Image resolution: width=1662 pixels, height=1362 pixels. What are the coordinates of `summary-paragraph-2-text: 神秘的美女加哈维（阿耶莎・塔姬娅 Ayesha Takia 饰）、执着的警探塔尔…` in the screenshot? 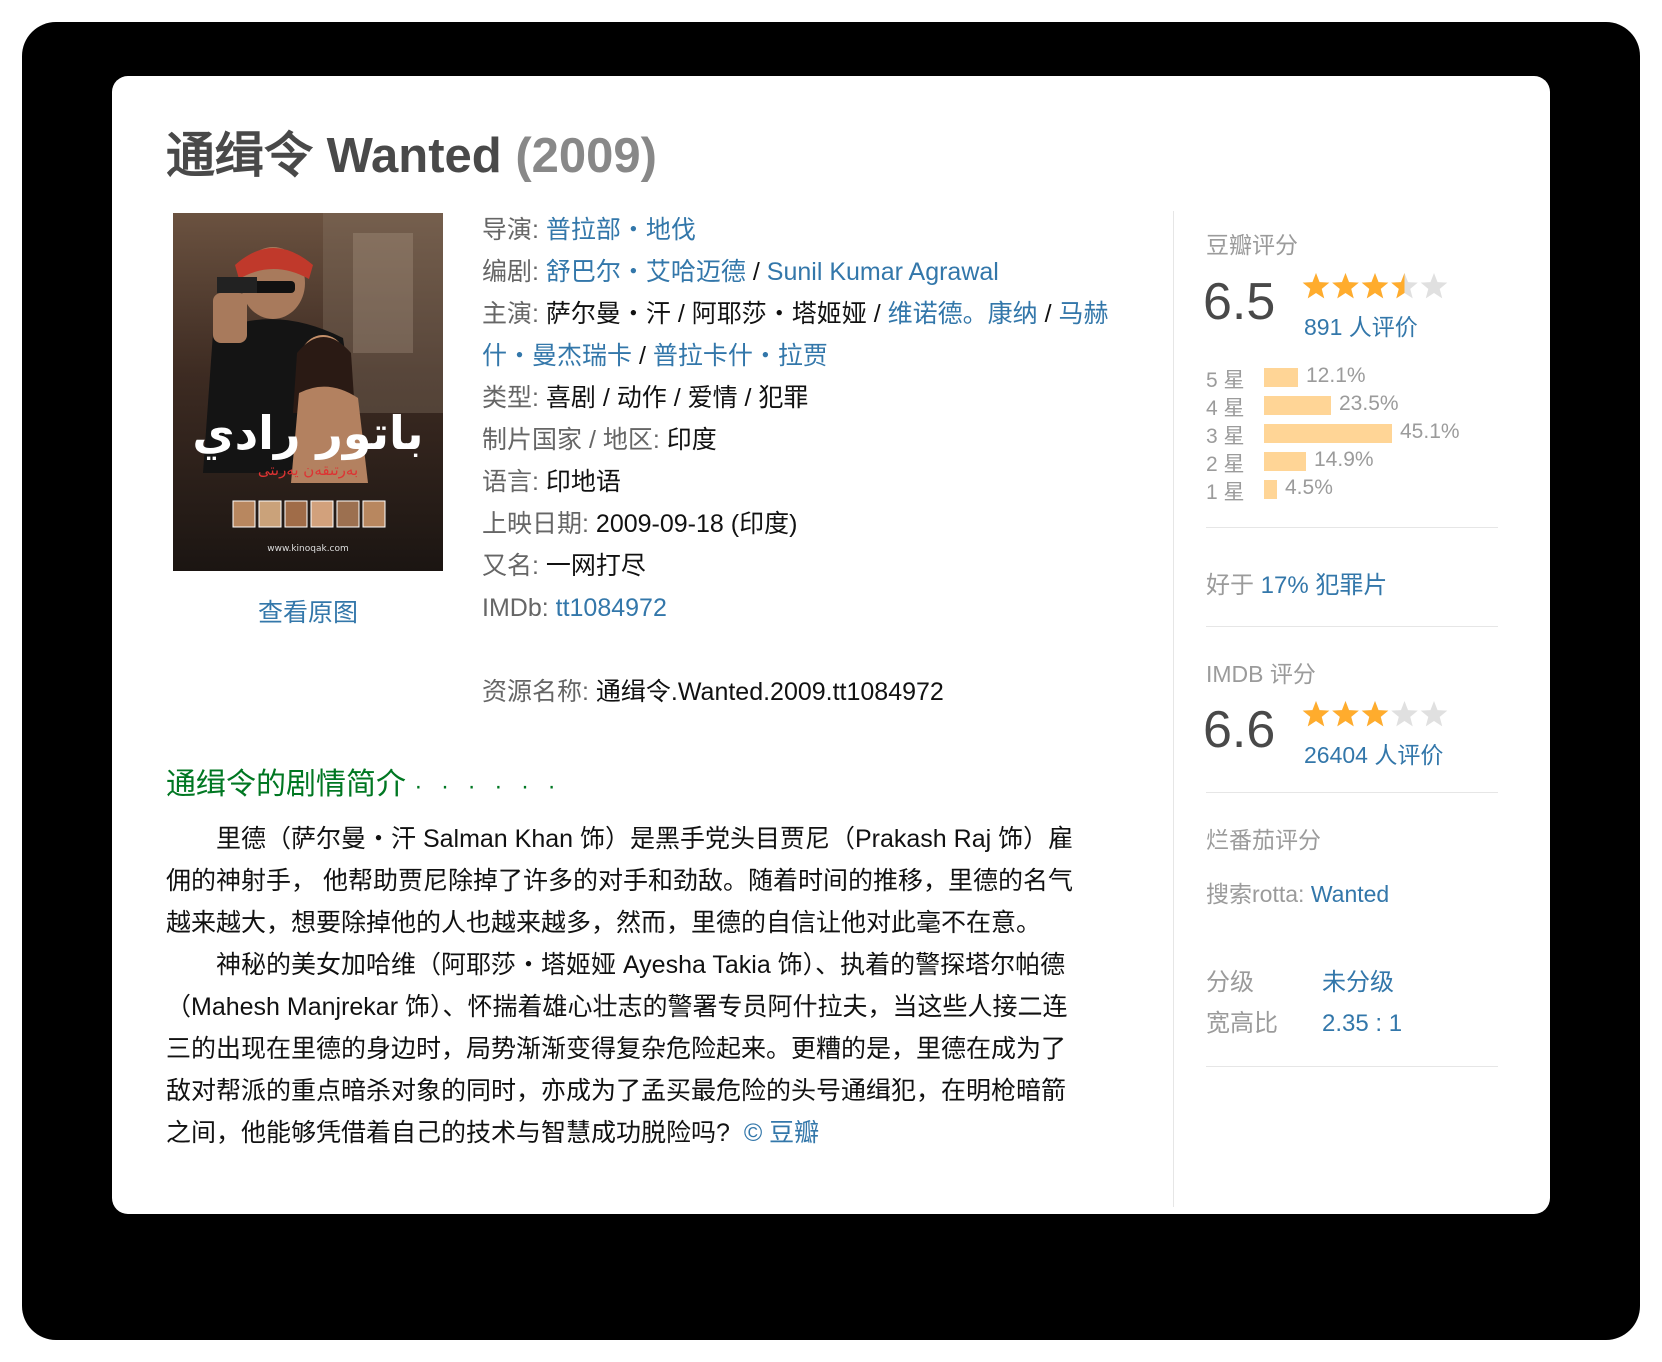 It's located at (617, 1049).